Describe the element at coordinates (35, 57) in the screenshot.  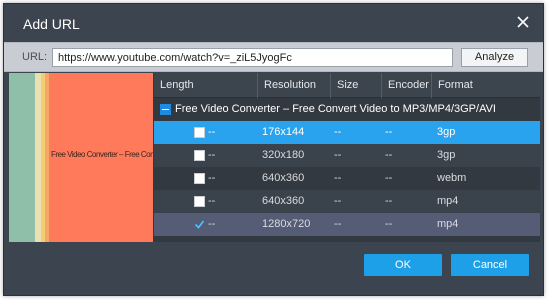
I see `url-label: URL:` at that location.